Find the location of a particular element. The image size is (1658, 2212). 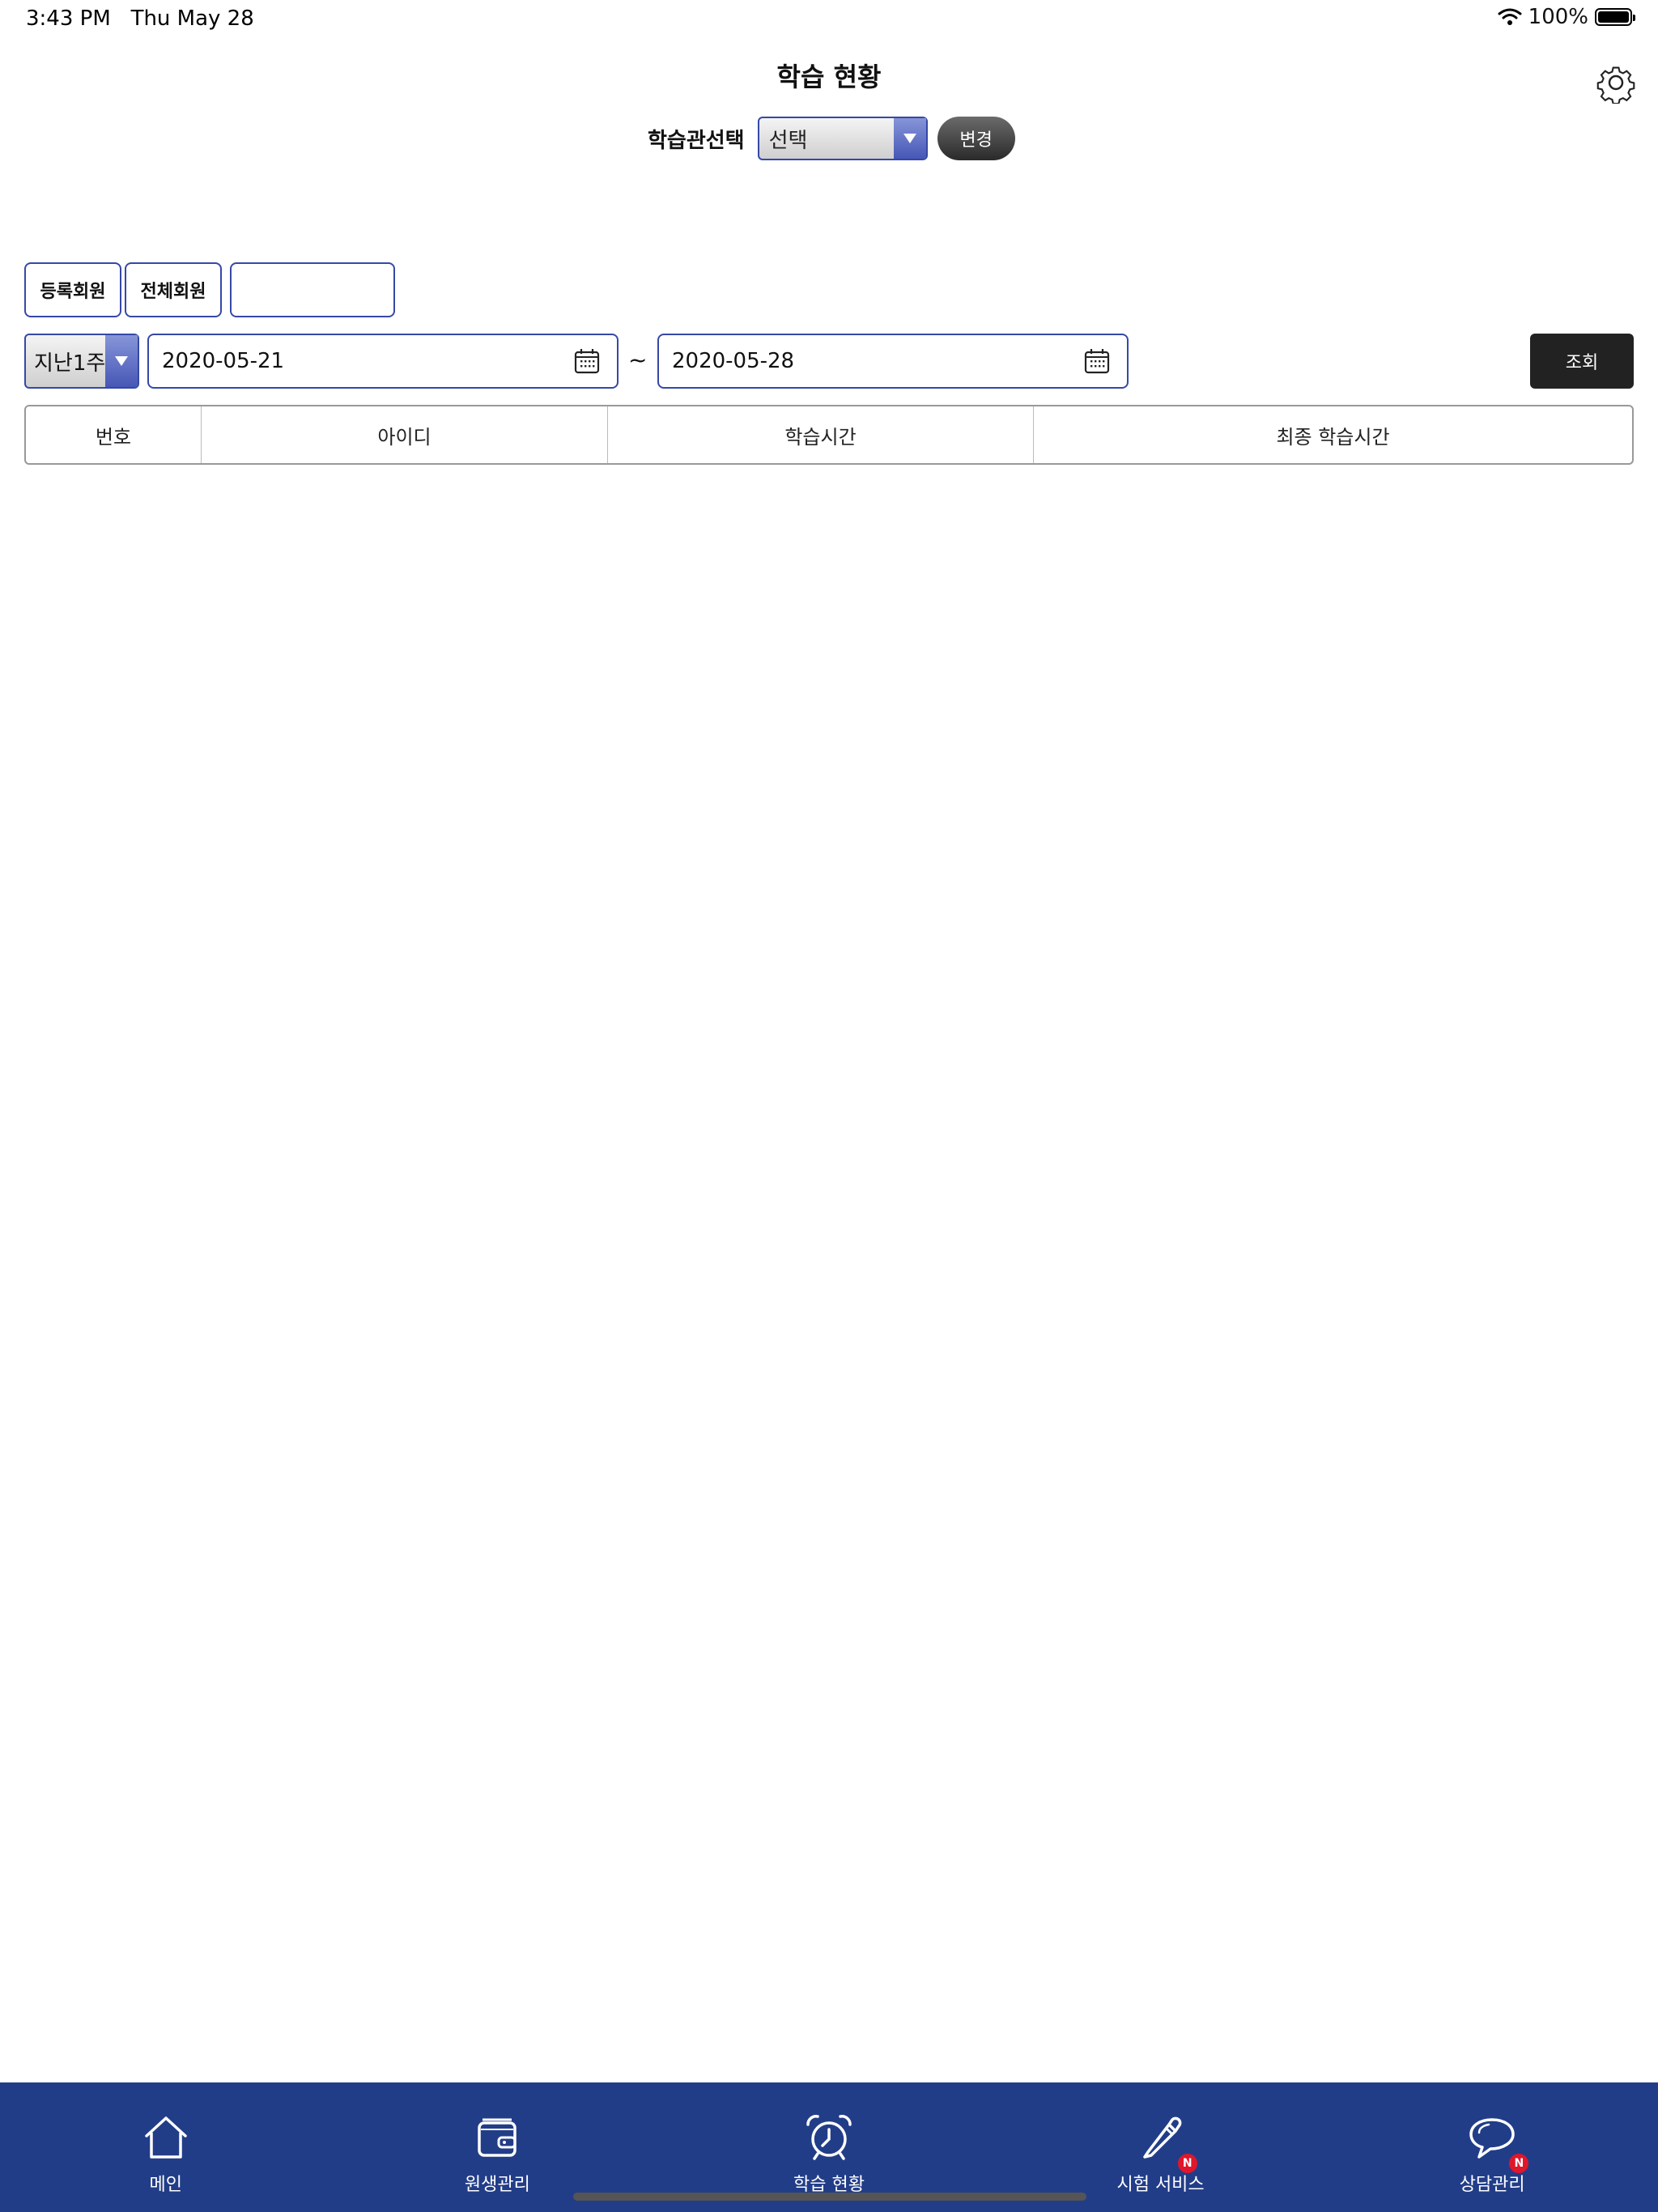

pencil-icon is located at coordinates (1161, 2137).